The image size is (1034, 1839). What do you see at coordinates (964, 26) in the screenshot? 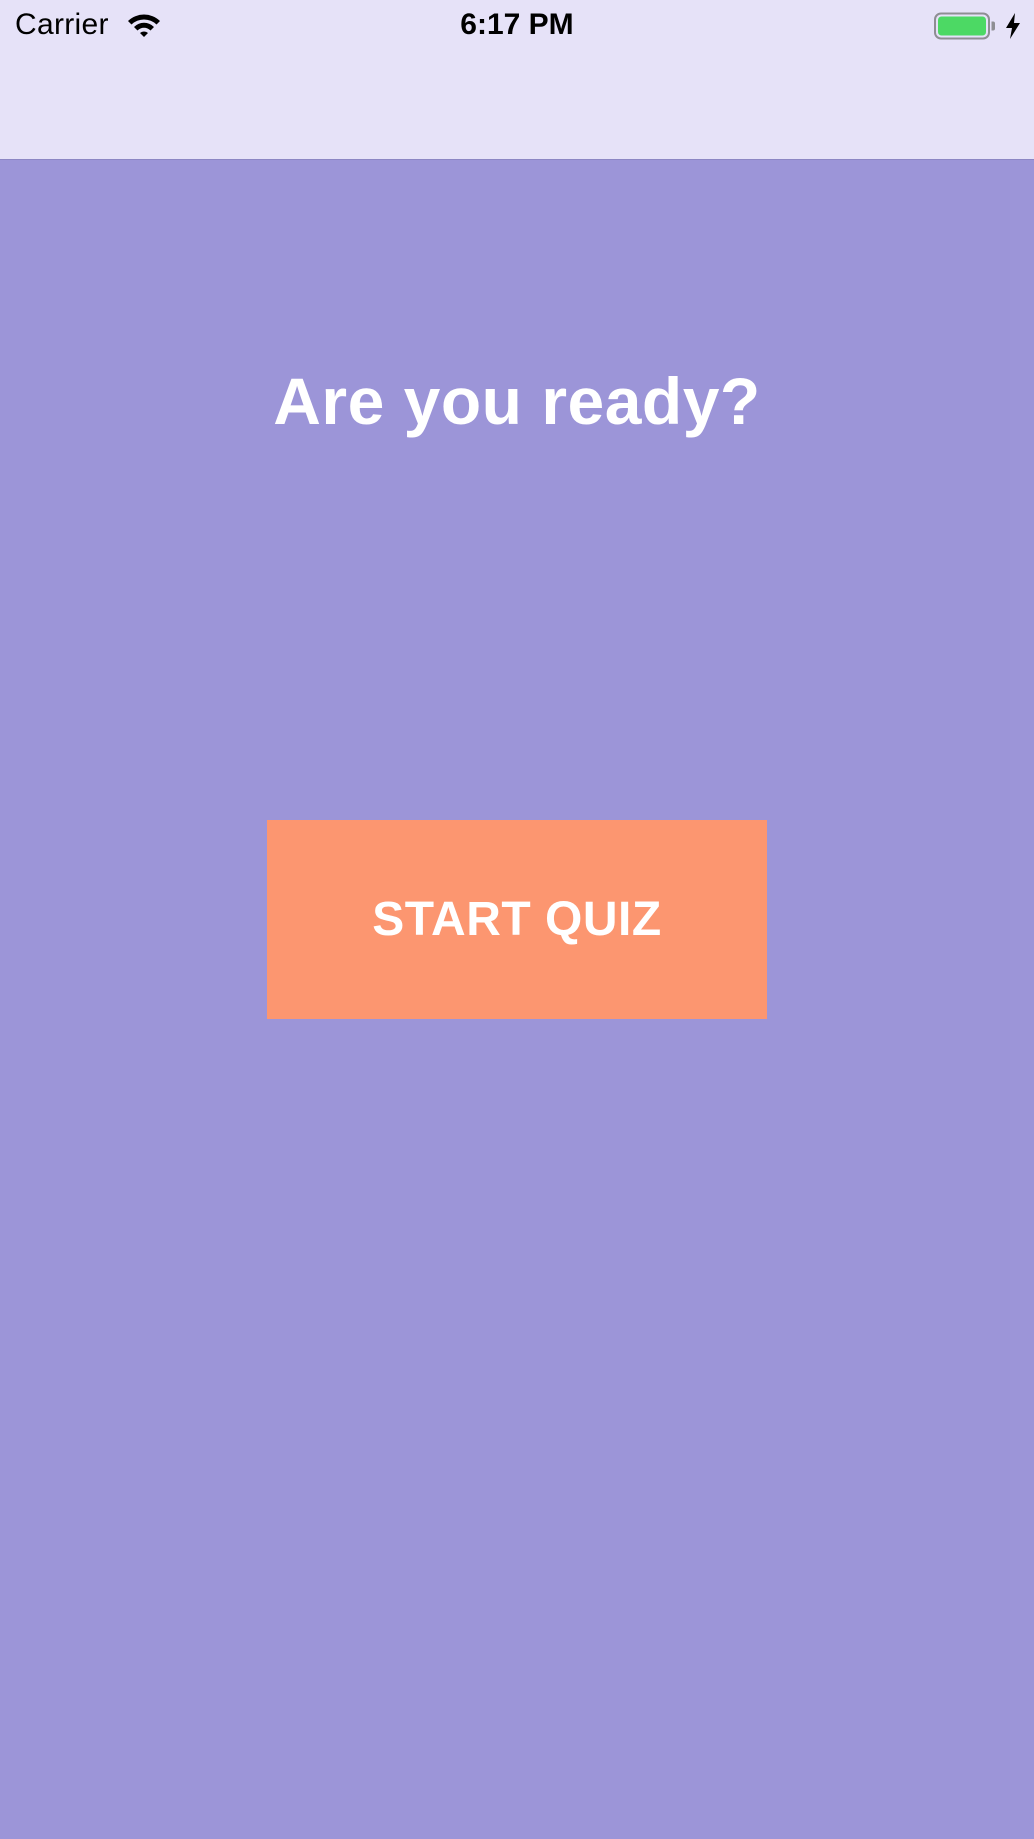
I see `battery-charging-icon` at bounding box center [964, 26].